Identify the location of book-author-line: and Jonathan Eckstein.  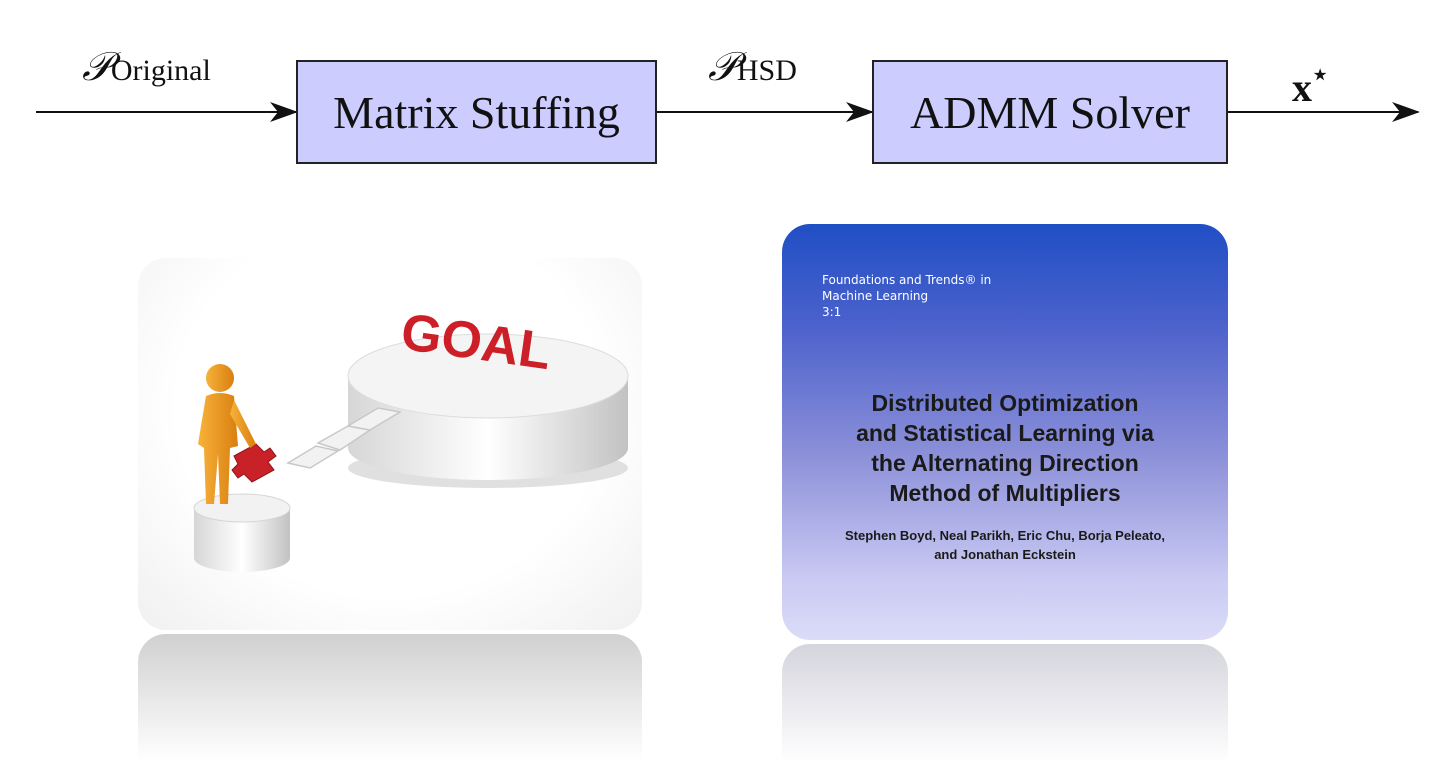
(1005, 554).